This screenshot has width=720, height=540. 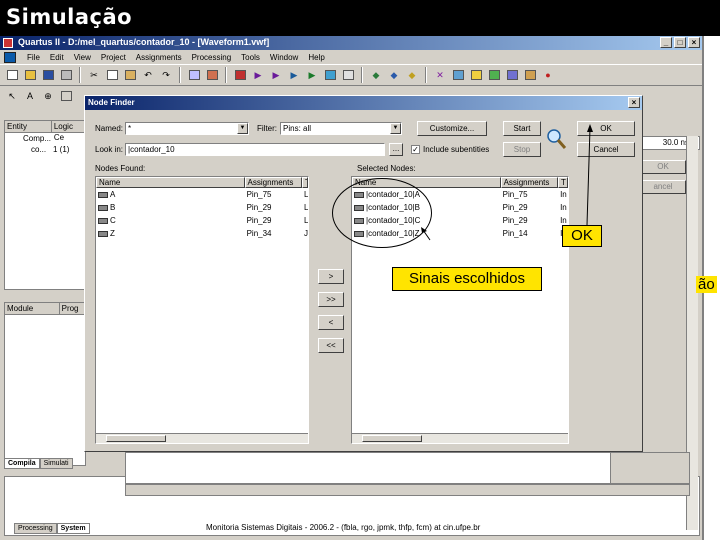 What do you see at coordinates (255, 149) in the screenshot?
I see `lookin-field: |contador_10` at bounding box center [255, 149].